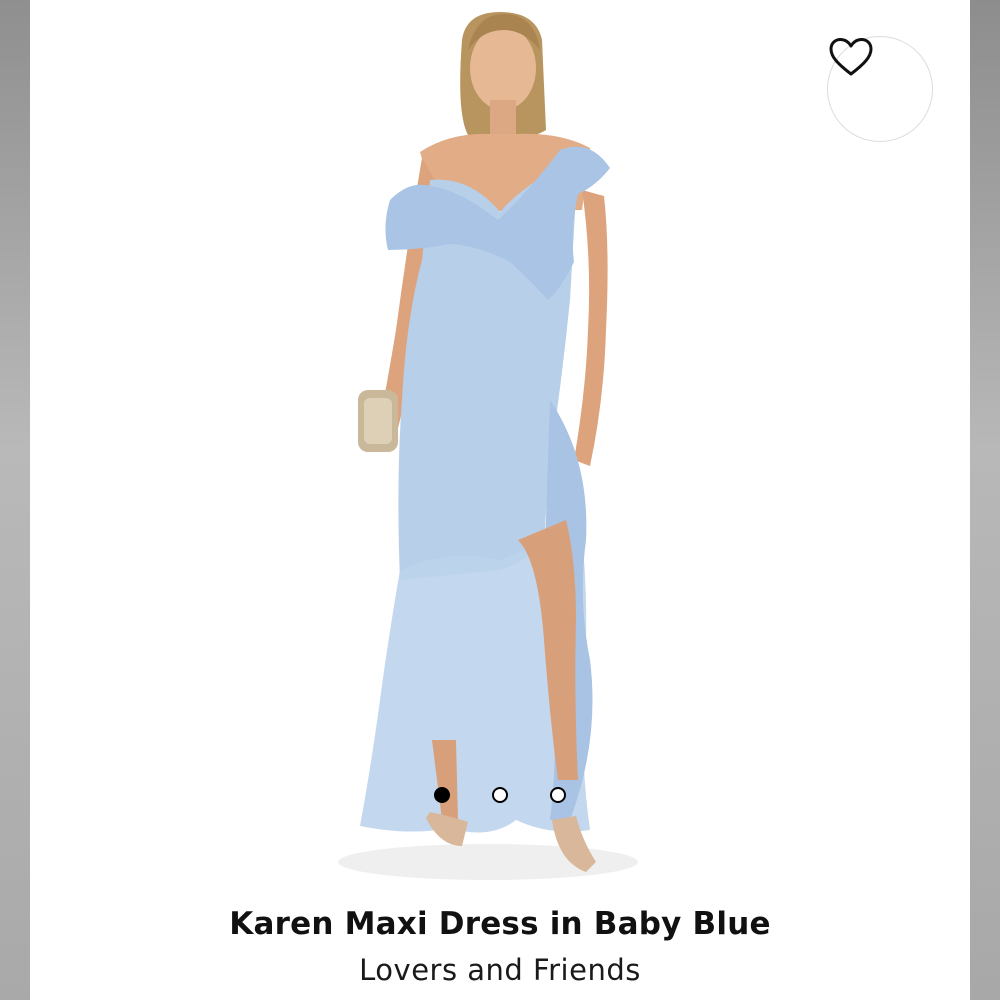 The height and width of the screenshot is (1000, 1000). What do you see at coordinates (500, 970) in the screenshot?
I see `product-brand: Lovers and Friends` at bounding box center [500, 970].